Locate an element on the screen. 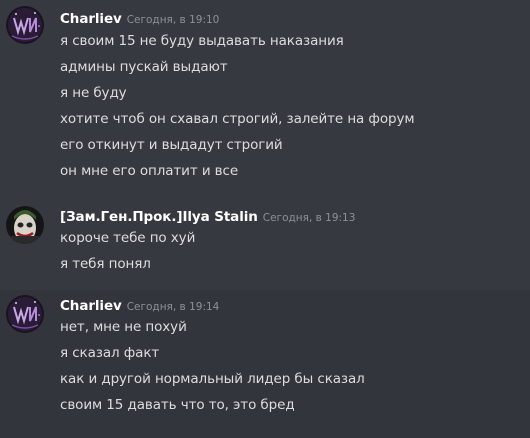  username: [Зам.Ген.Прок.]Ilya Stalin is located at coordinates (159, 217).